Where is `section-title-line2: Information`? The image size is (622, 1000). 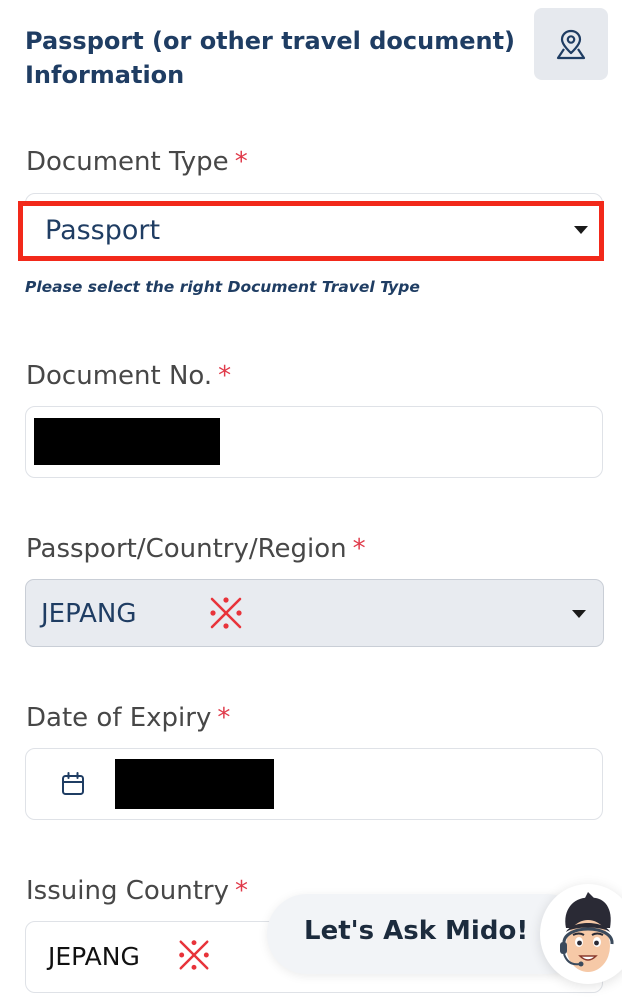
section-title-line2: Information is located at coordinates (105, 75).